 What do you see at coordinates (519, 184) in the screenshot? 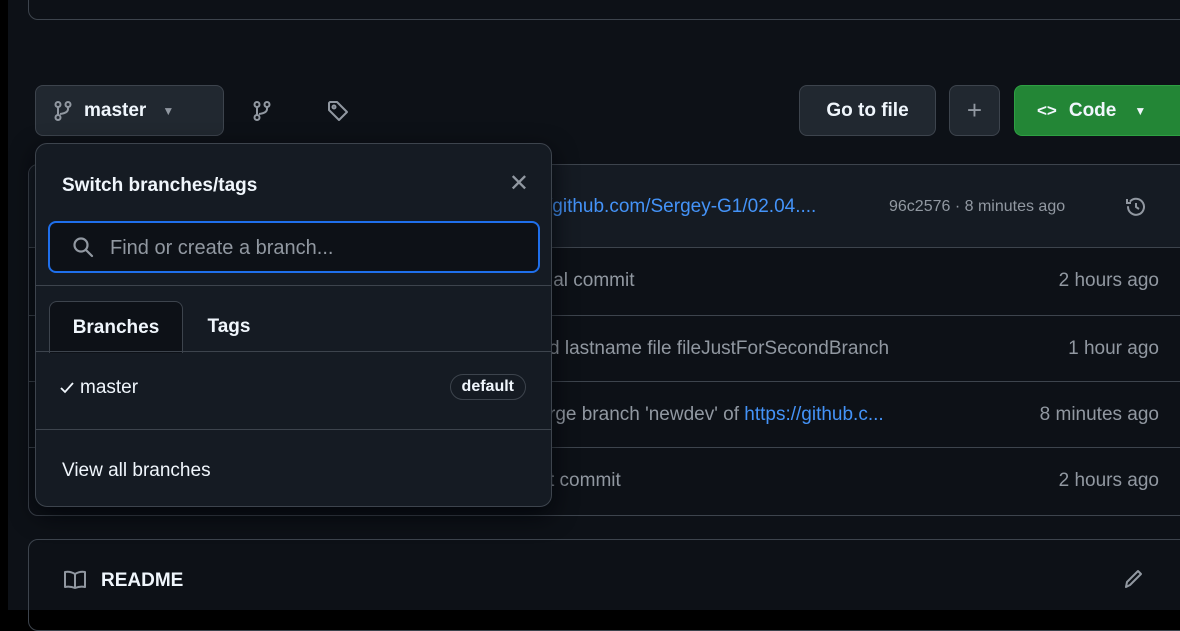
I see `close-icon: ✕` at bounding box center [519, 184].